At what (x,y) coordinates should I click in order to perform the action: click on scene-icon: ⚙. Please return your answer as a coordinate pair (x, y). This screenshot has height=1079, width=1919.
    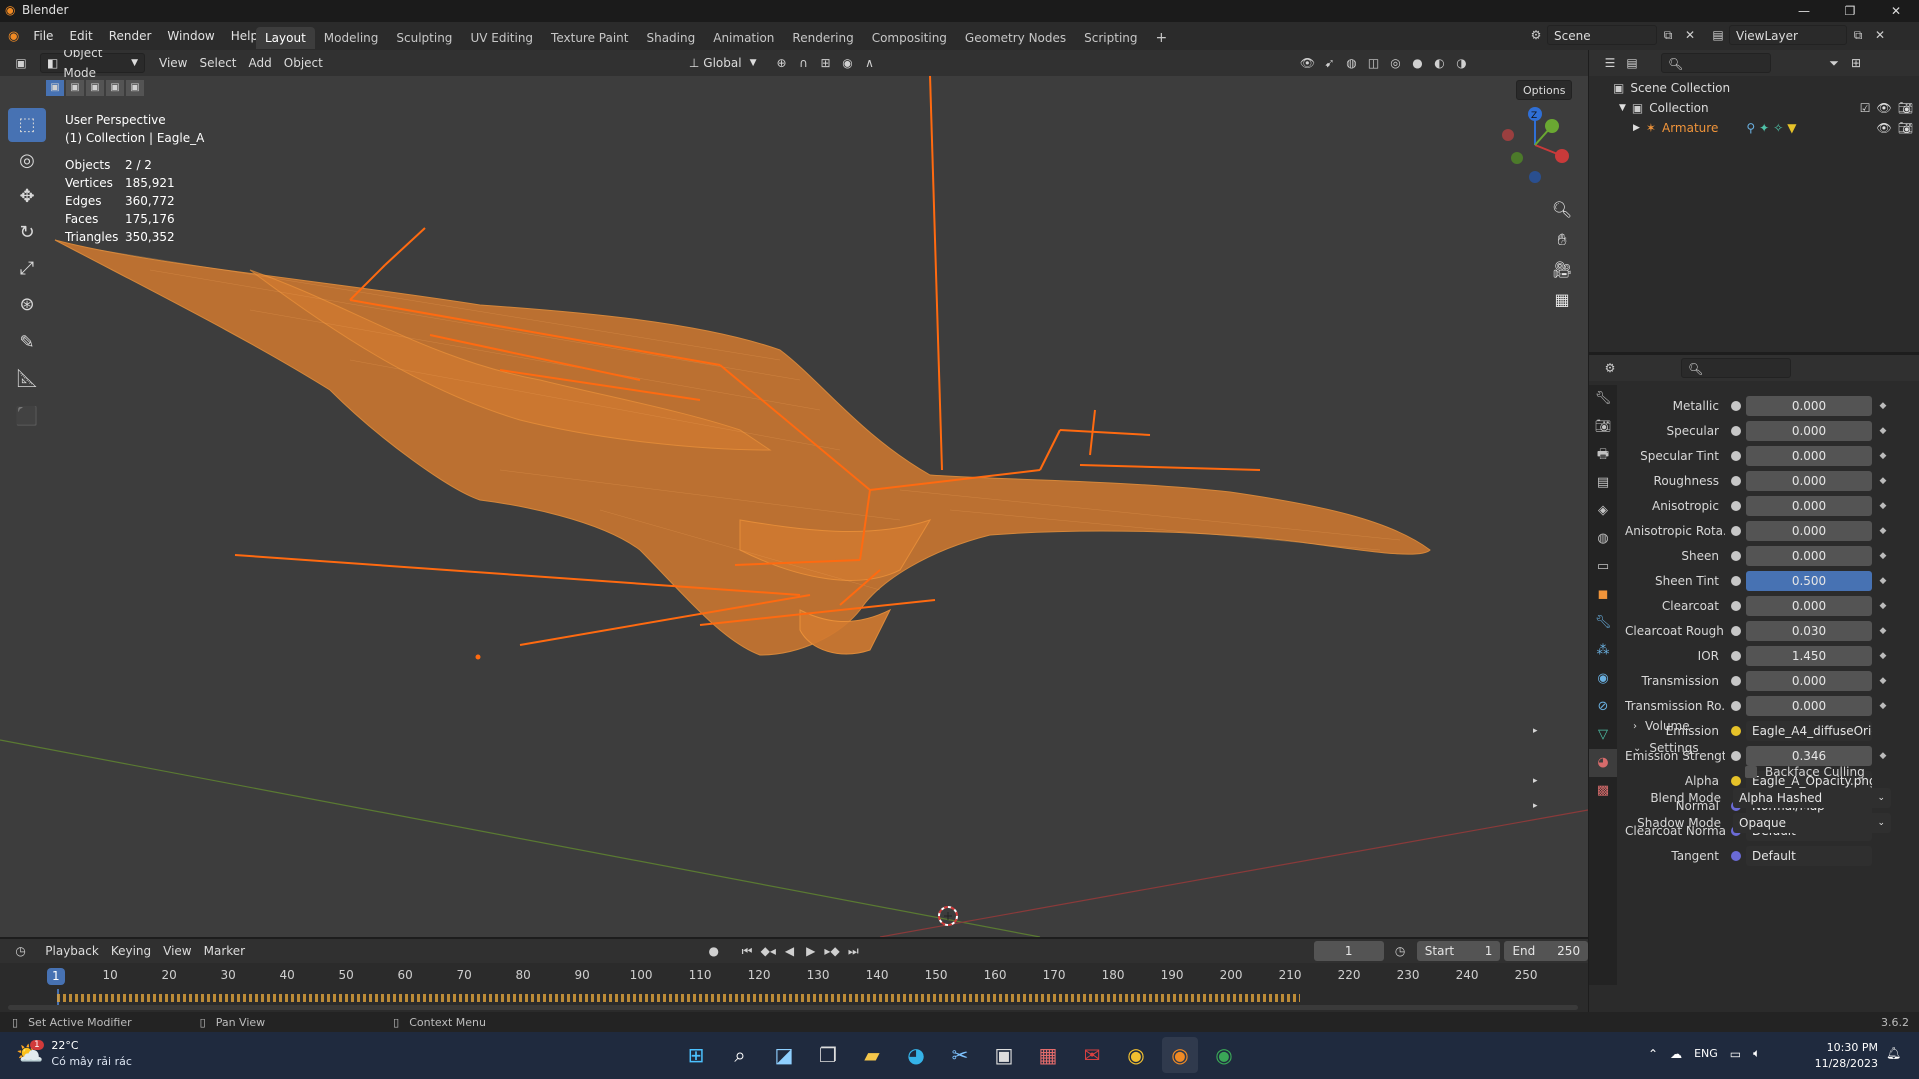
    Looking at the image, I should click on (1536, 35).